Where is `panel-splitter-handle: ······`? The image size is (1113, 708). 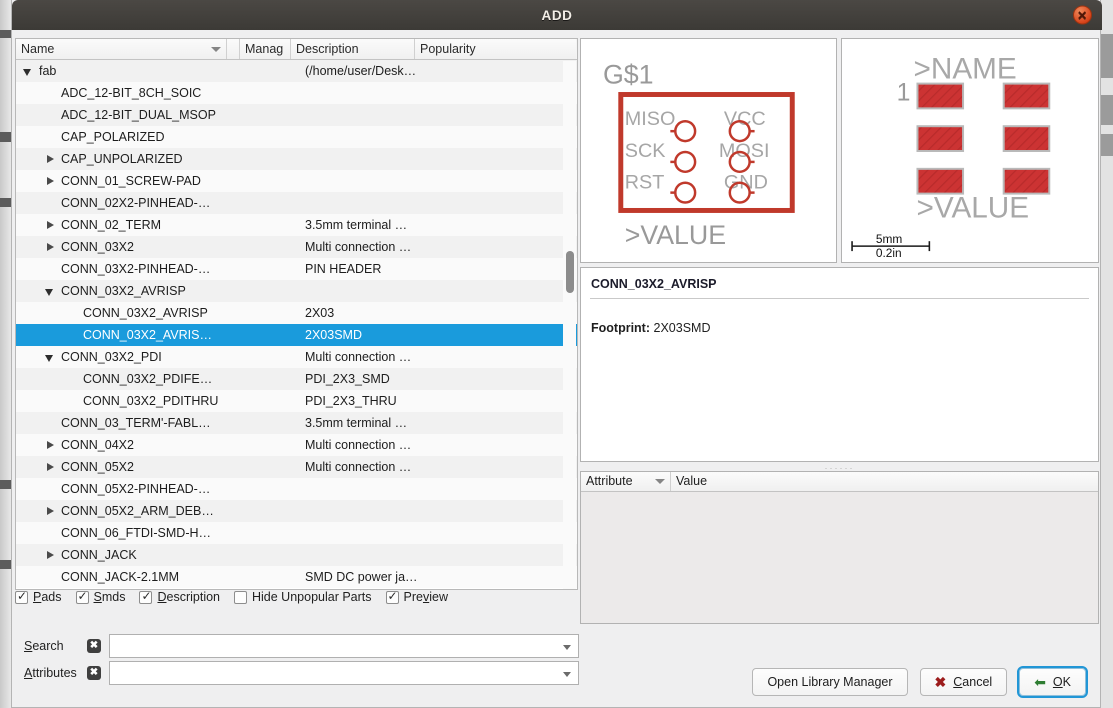
panel-splitter-handle: ······ is located at coordinates (839, 468).